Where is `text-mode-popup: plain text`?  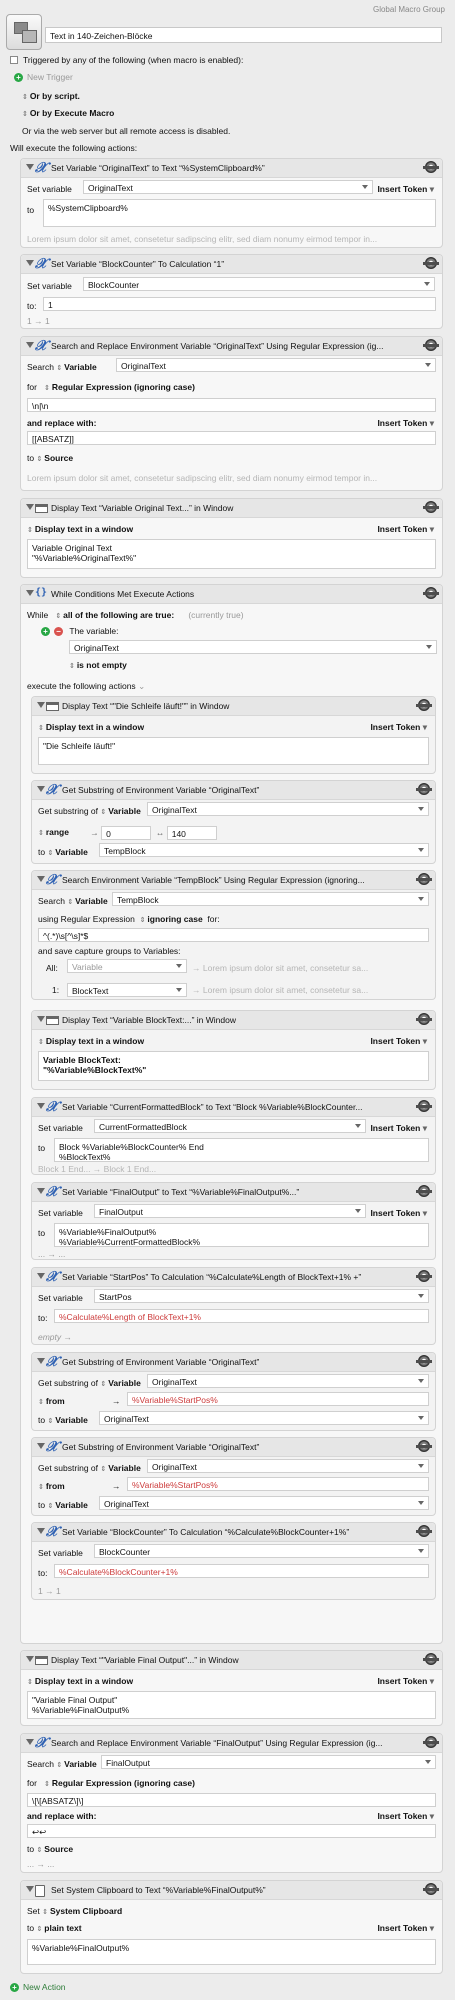 text-mode-popup: plain text is located at coordinates (58, 1928).